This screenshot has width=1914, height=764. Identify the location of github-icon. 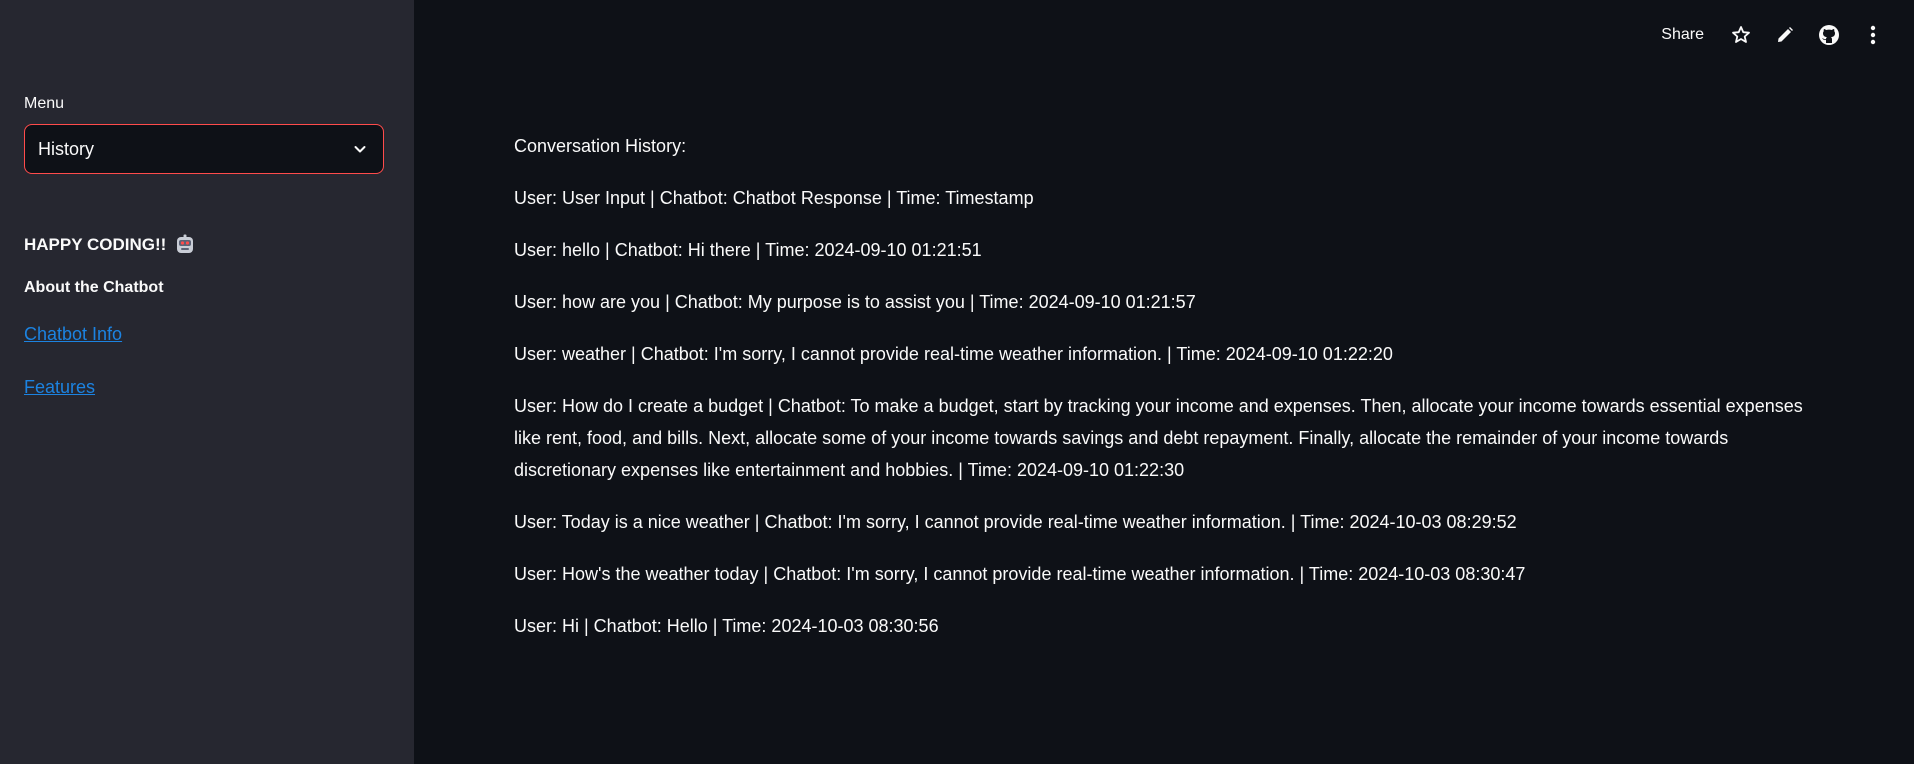
(1829, 35).